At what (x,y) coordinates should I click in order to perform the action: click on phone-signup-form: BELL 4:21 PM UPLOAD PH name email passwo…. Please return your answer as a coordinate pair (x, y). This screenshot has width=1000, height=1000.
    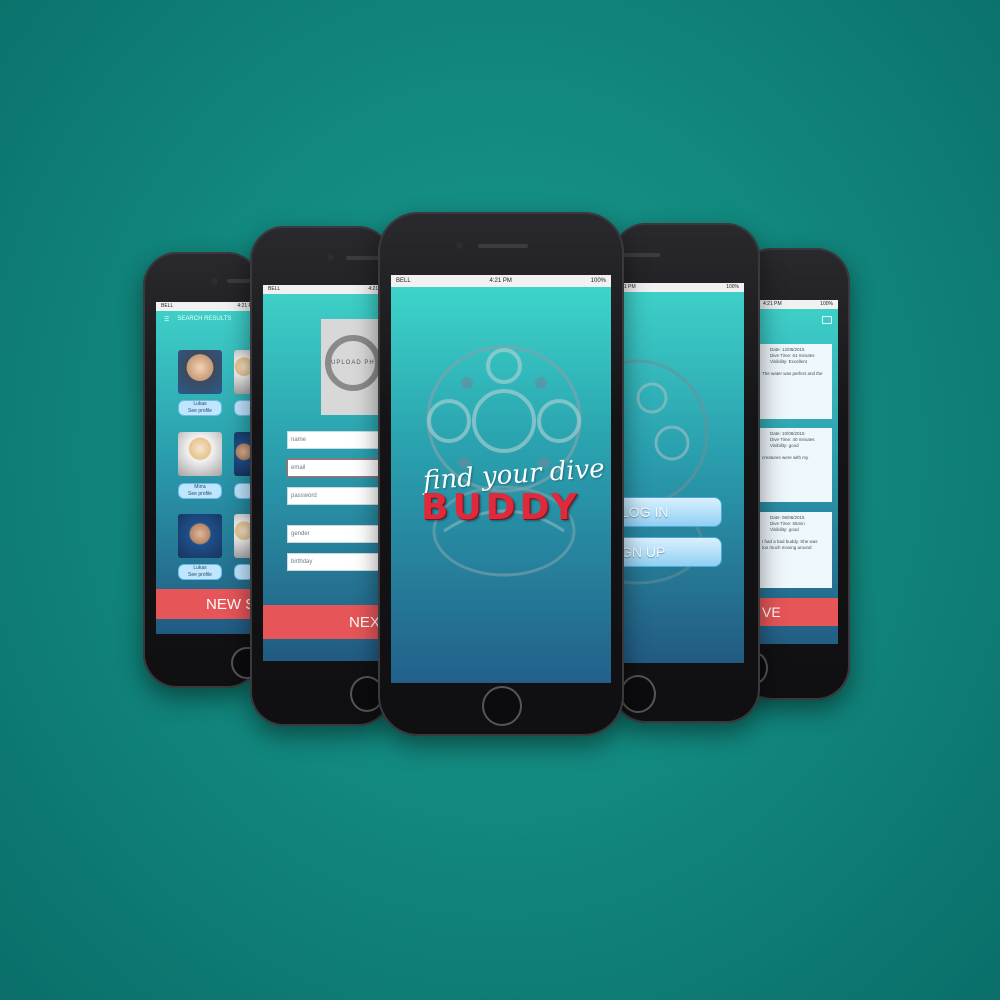
    Looking at the image, I should click on (321, 476).